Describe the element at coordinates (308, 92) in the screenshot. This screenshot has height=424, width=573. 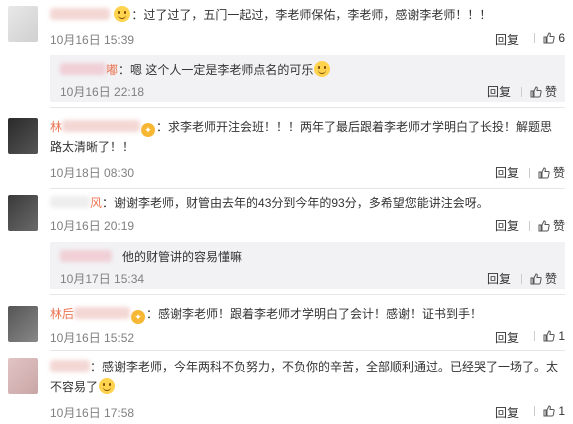
I see `reply-meta: 10月16日 22:18 回复 赞` at that location.